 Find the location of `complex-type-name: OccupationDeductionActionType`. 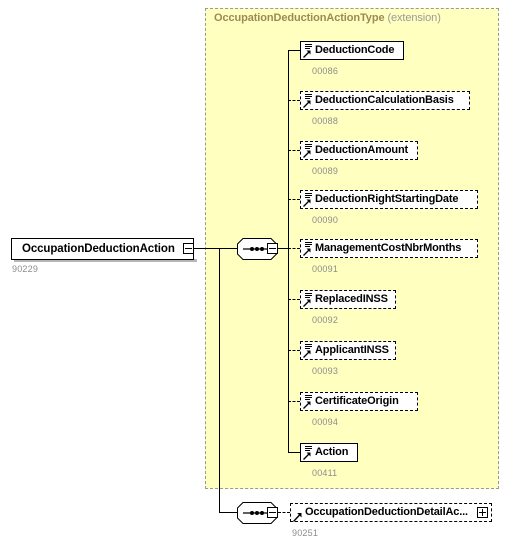

complex-type-name: OccupationDeductionActionType is located at coordinates (299, 18).